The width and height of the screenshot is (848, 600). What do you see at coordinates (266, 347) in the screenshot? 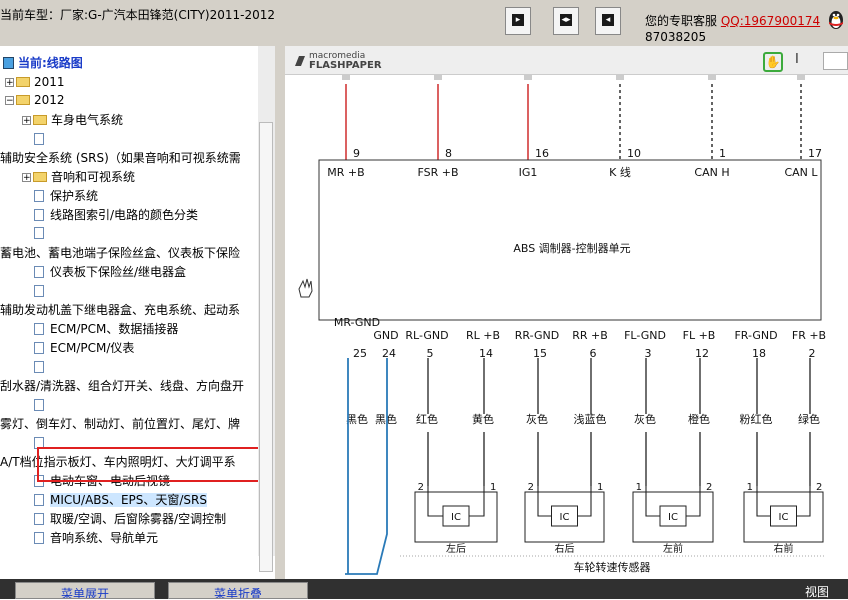
I see `scrollbar-thumb` at bounding box center [266, 347].